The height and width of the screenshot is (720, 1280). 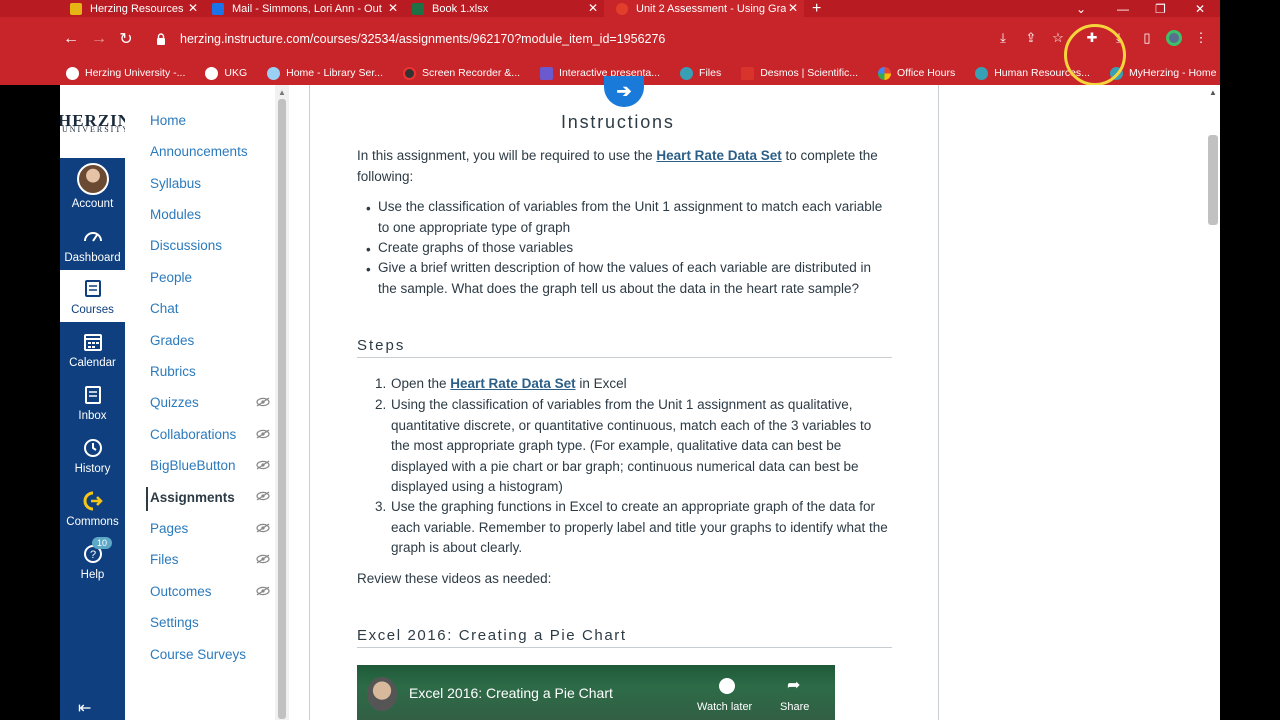 I want to click on course-nav-bigbluebutton: BigBlueButton, so click(x=193, y=465).